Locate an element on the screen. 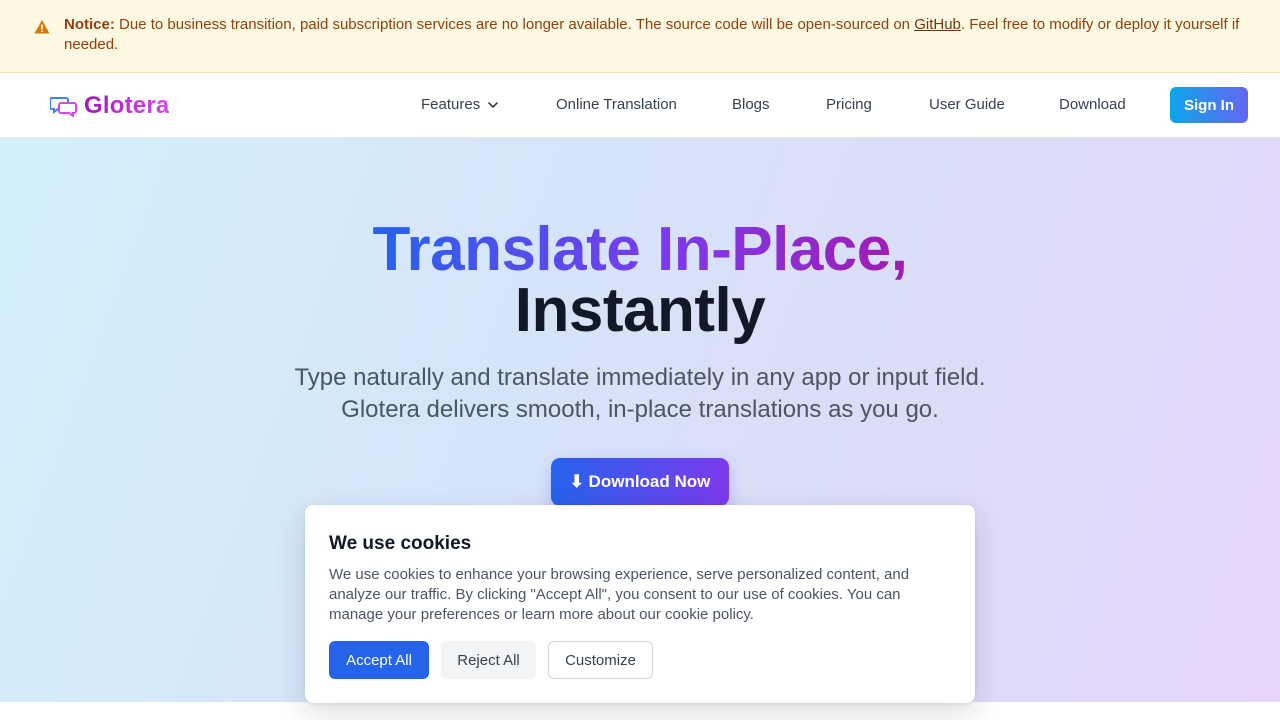 This screenshot has height=720, width=1280. accept-all-button: Accept All is located at coordinates (379, 660).